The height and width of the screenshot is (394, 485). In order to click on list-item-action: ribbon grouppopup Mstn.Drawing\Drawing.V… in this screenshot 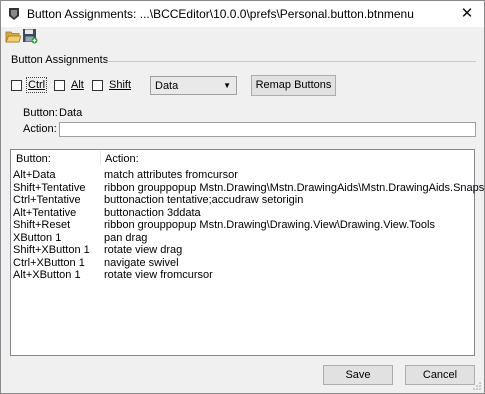, I will do `click(269, 225)`.